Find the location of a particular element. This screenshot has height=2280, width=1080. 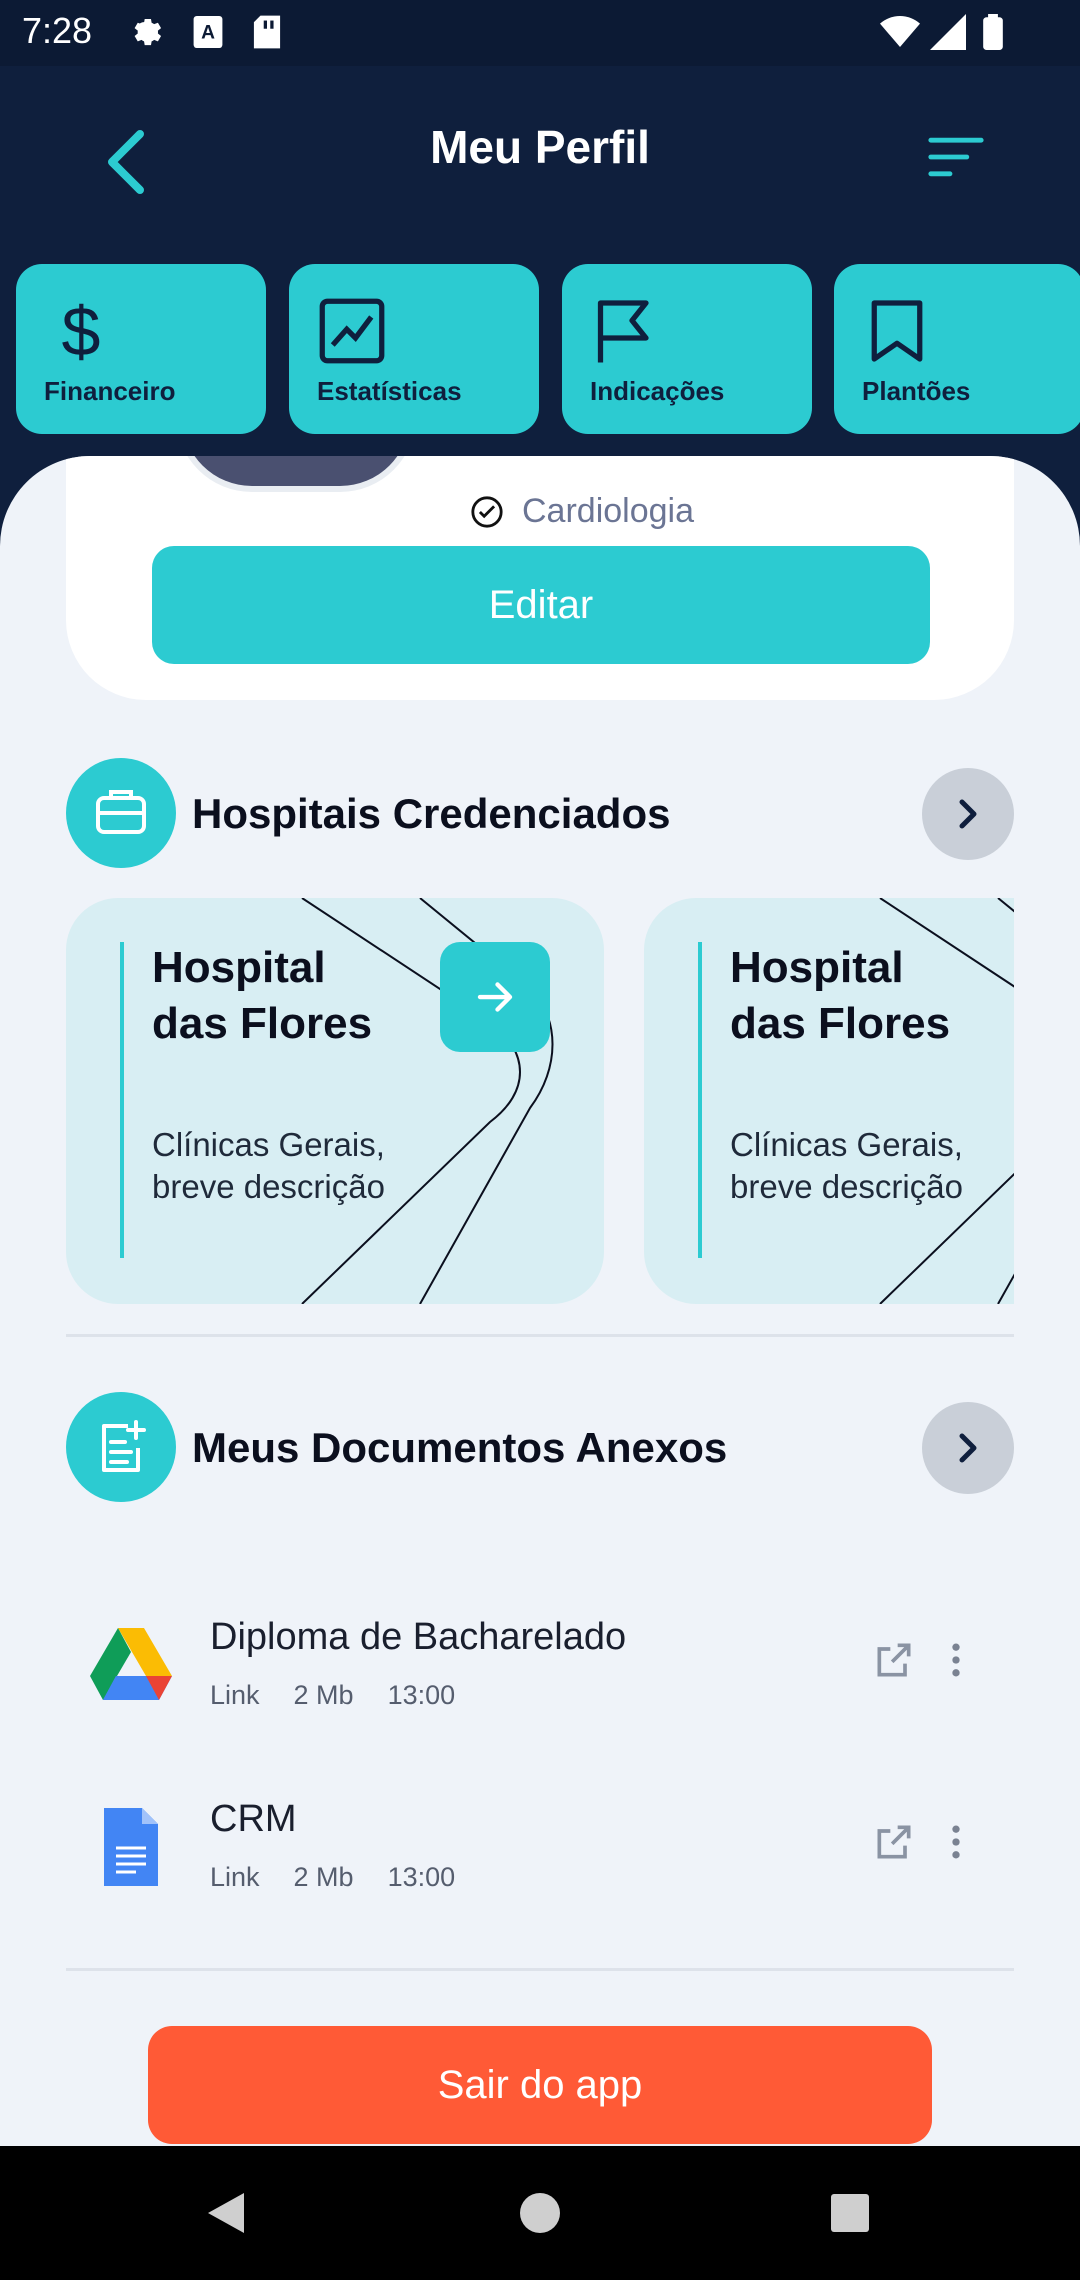

tab-label: Financeiro is located at coordinates (110, 391).